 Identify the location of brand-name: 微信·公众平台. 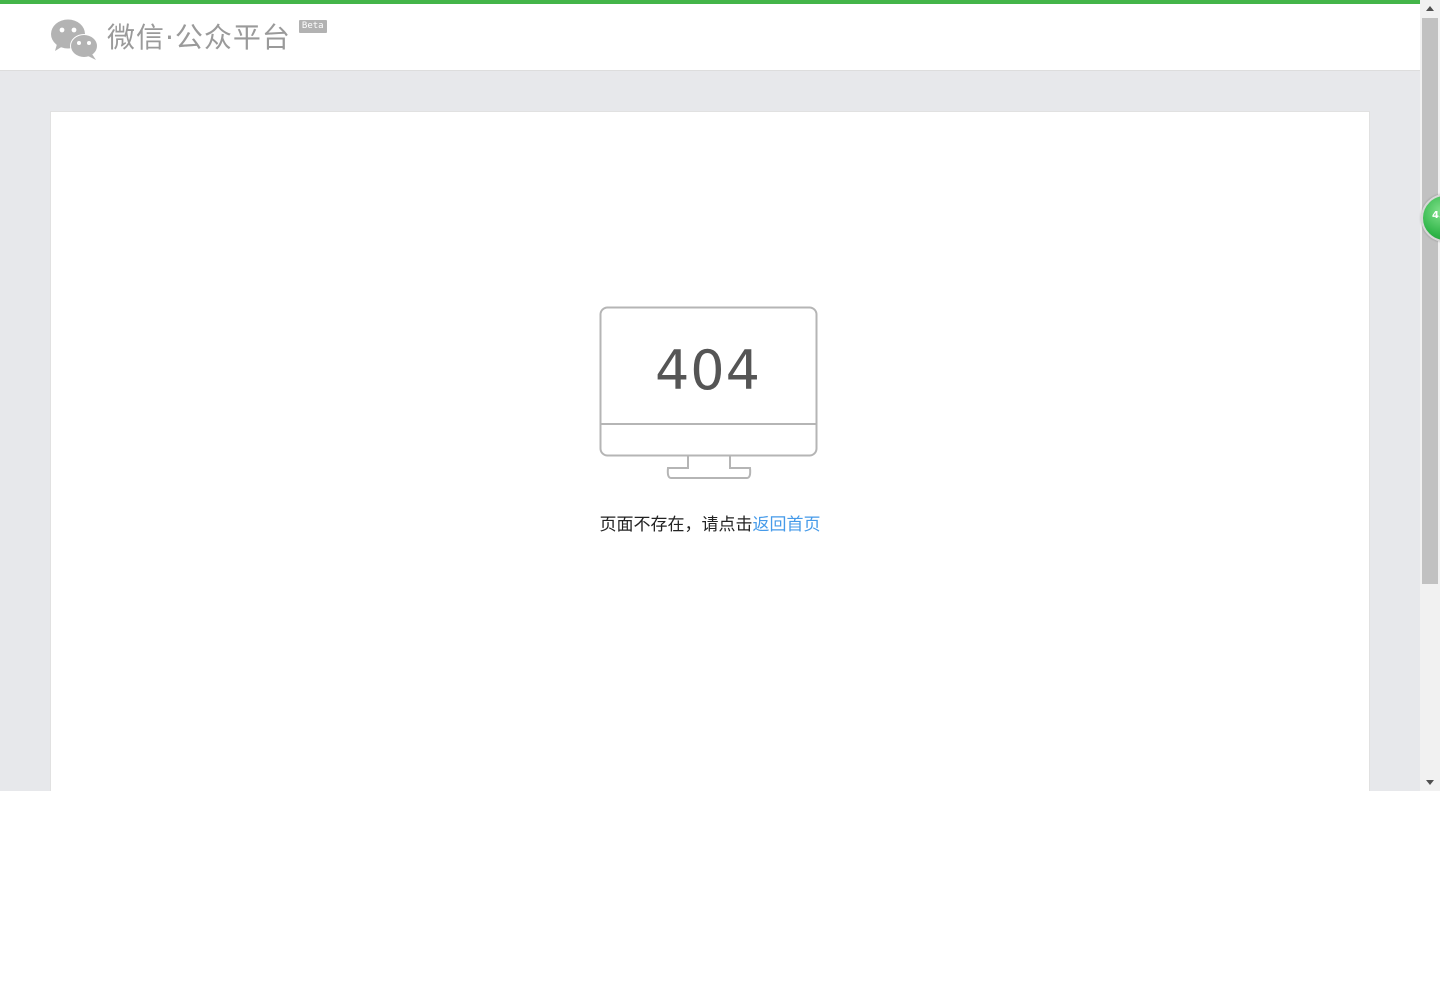
(199, 37).